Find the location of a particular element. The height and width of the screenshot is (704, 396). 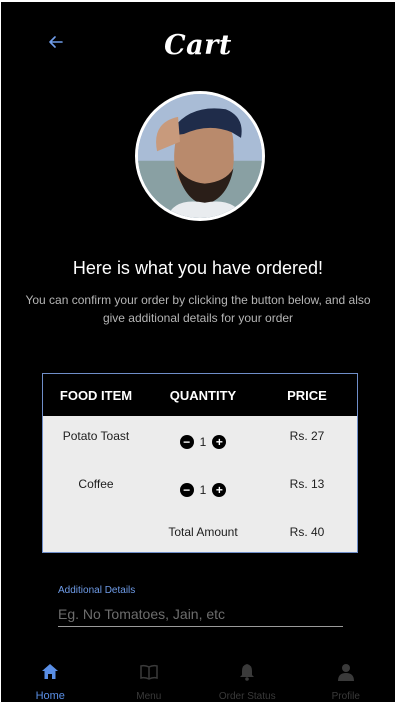

page-title: Cart is located at coordinates (198, 45).